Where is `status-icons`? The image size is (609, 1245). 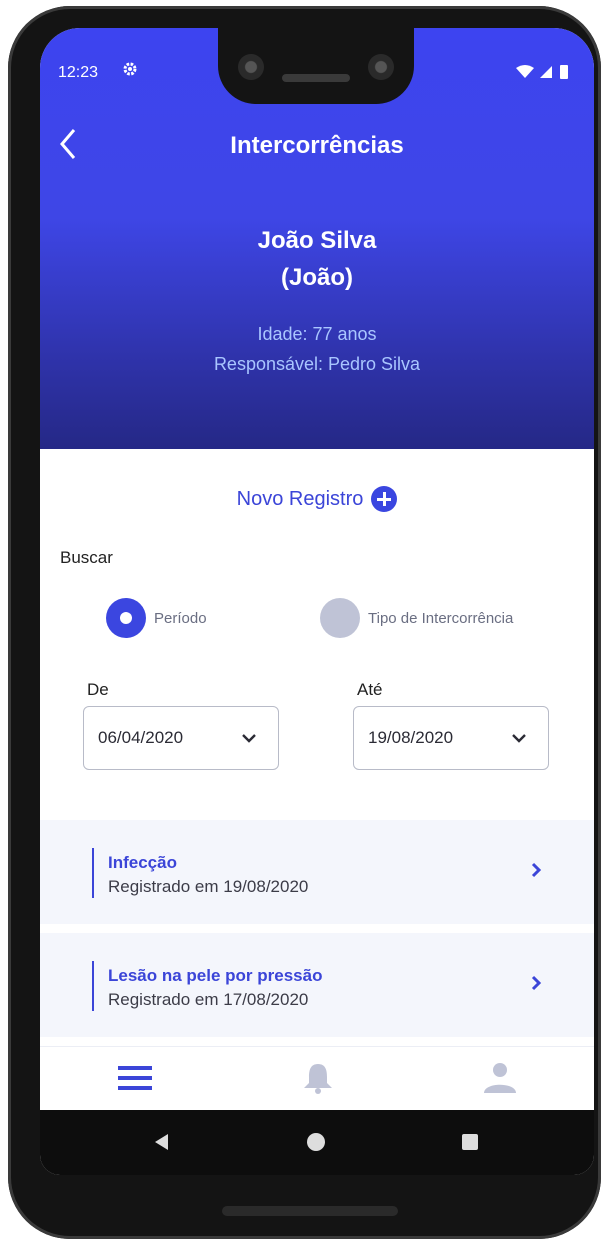 status-icons is located at coordinates (544, 72).